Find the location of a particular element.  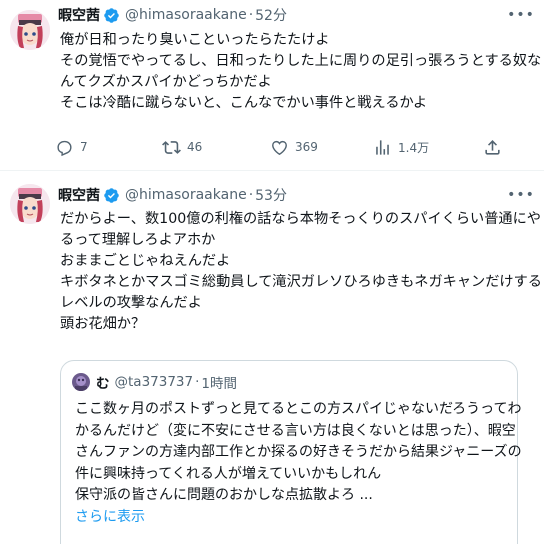

tweet-header: 暇空茜 @himasoraakane · 53分 is located at coordinates (172, 195).